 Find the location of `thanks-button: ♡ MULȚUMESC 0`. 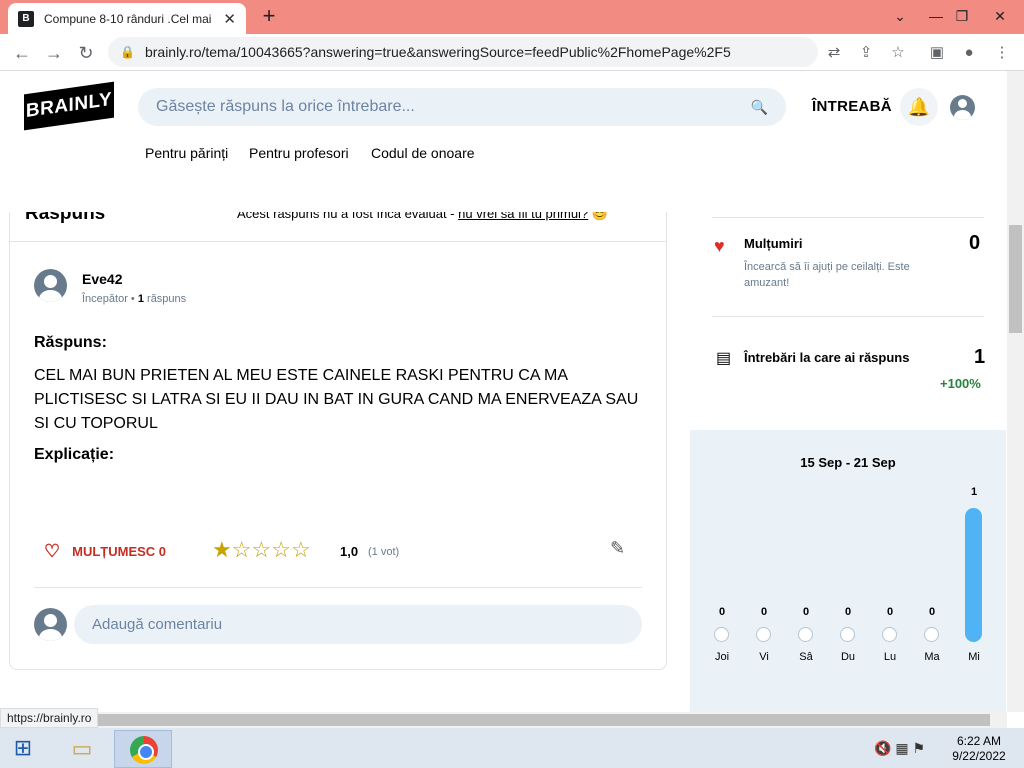

thanks-button: ♡ MULȚUMESC 0 is located at coordinates (105, 551).